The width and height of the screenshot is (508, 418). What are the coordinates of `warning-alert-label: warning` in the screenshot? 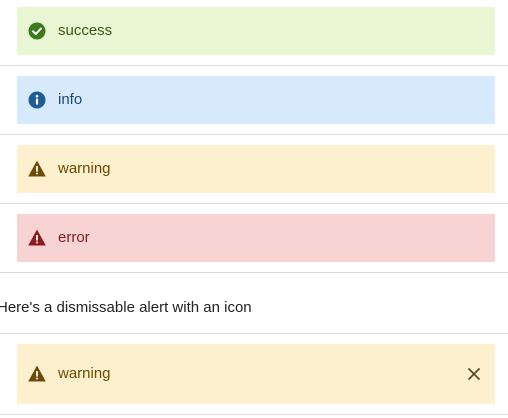 It's located at (84, 168).